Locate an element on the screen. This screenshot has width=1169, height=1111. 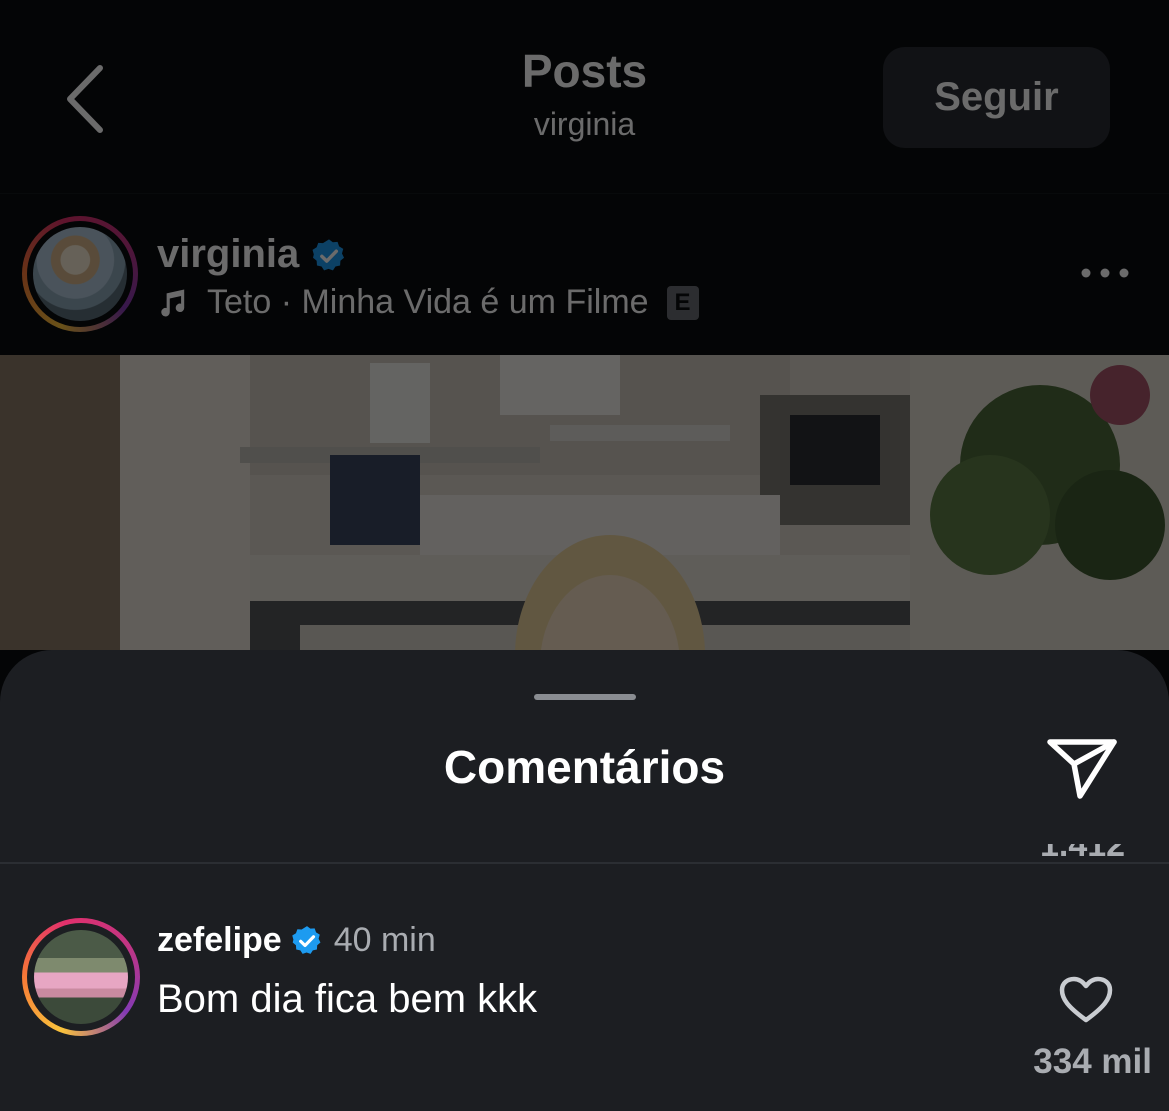
post-author-avatar is located at coordinates (80, 274).